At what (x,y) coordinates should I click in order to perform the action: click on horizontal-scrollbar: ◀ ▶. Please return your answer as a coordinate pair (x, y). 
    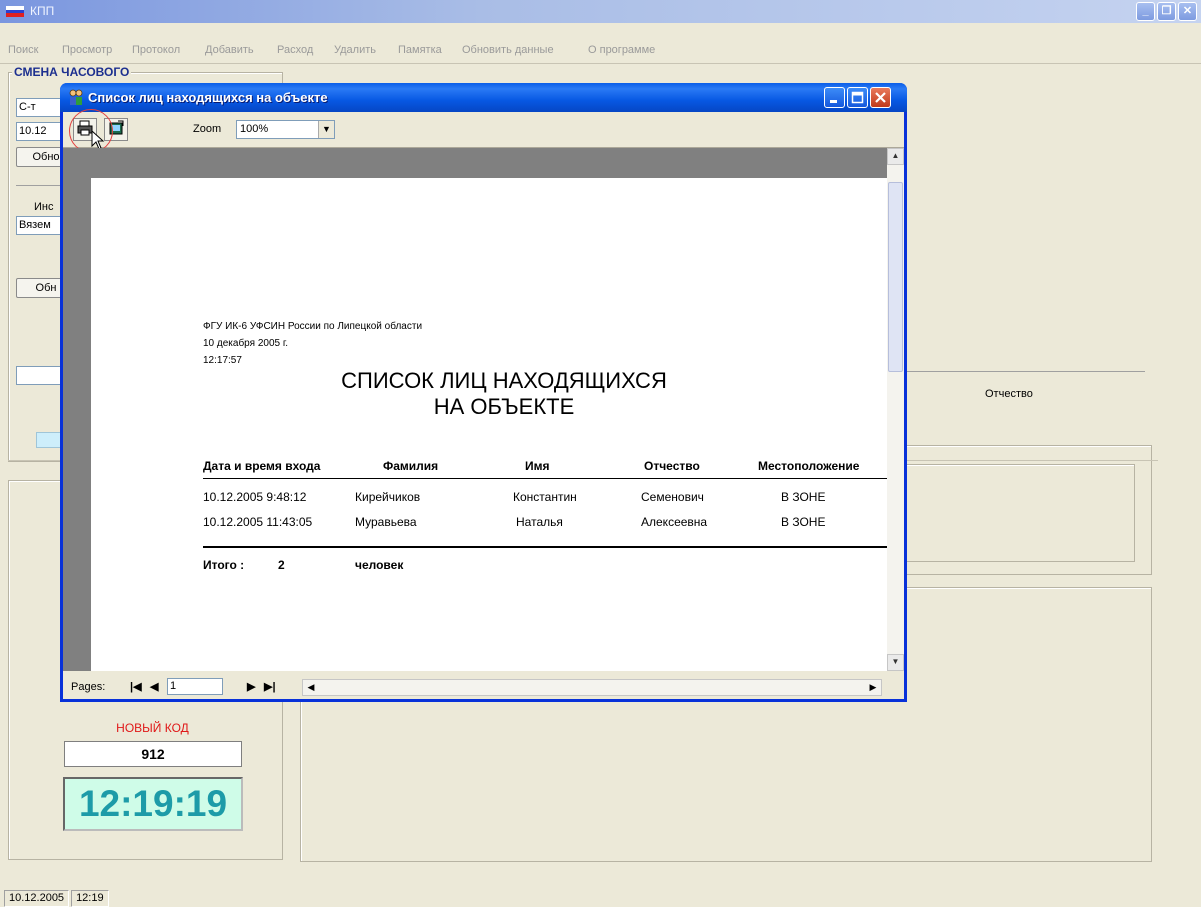
    Looking at the image, I should click on (592, 687).